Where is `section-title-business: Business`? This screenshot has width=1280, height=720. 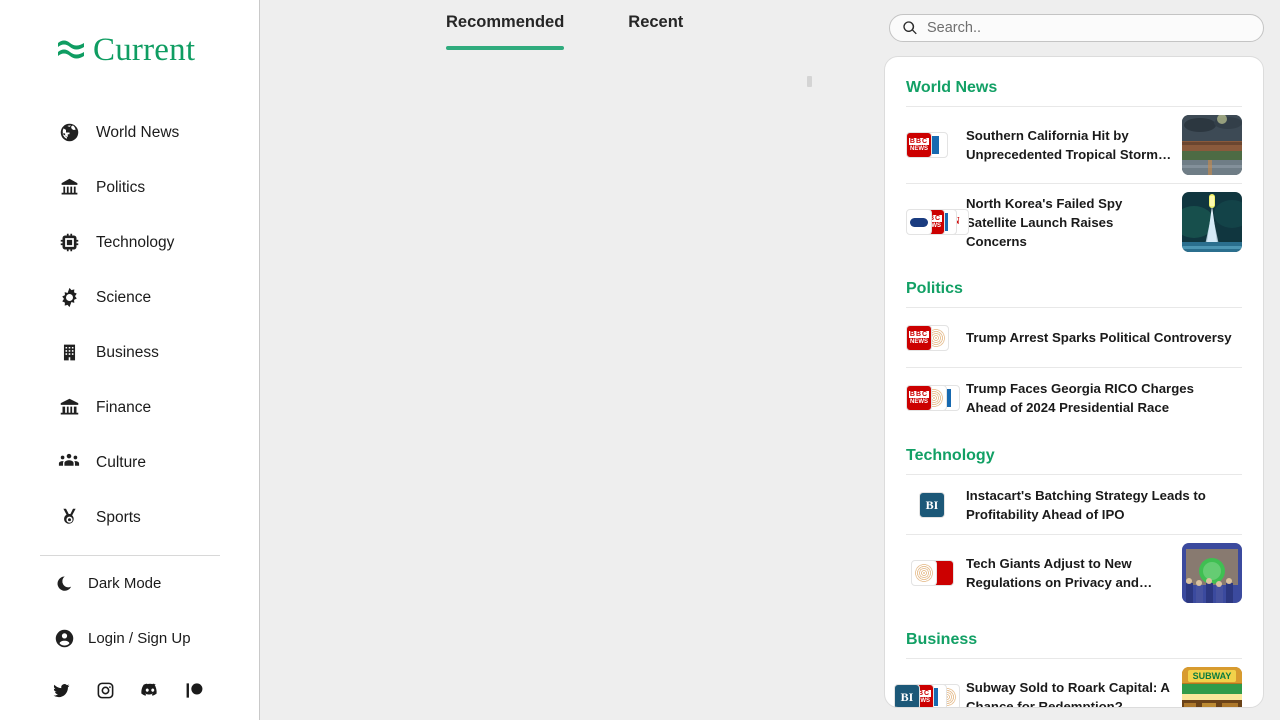
section-title-business: Business is located at coordinates (942, 639).